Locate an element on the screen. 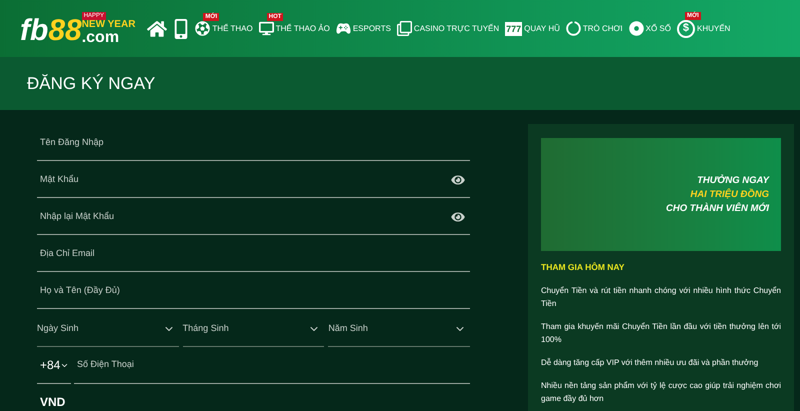  input-field: Địa Chỉ Email is located at coordinates (253, 254).